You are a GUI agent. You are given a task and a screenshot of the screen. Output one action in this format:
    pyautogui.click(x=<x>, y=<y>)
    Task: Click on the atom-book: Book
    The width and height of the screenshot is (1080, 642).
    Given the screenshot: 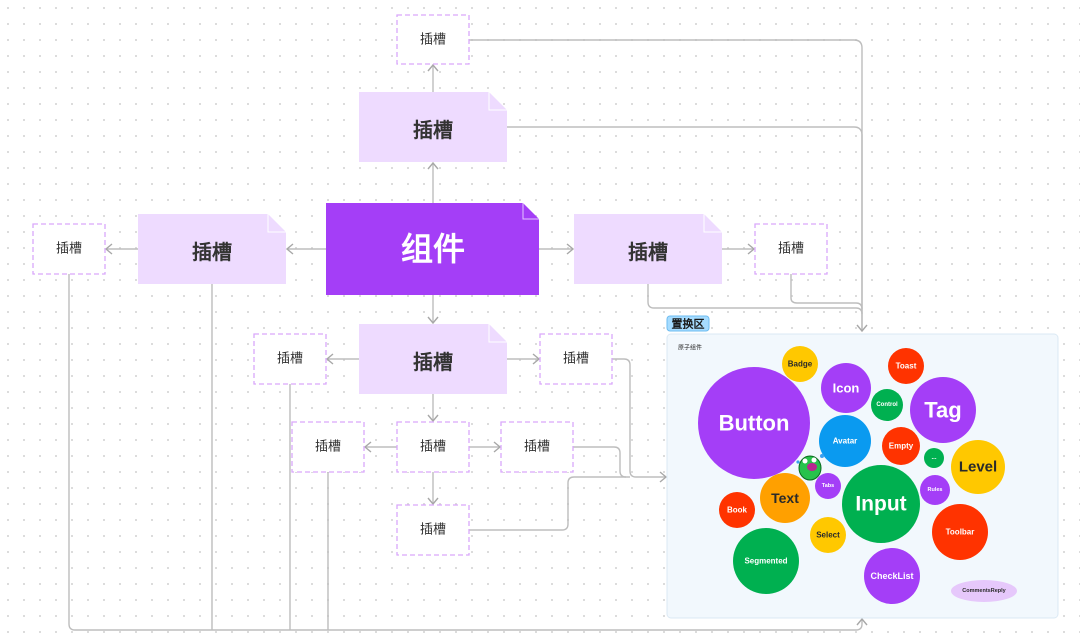 What is the action you would take?
    pyautogui.click(x=737, y=510)
    